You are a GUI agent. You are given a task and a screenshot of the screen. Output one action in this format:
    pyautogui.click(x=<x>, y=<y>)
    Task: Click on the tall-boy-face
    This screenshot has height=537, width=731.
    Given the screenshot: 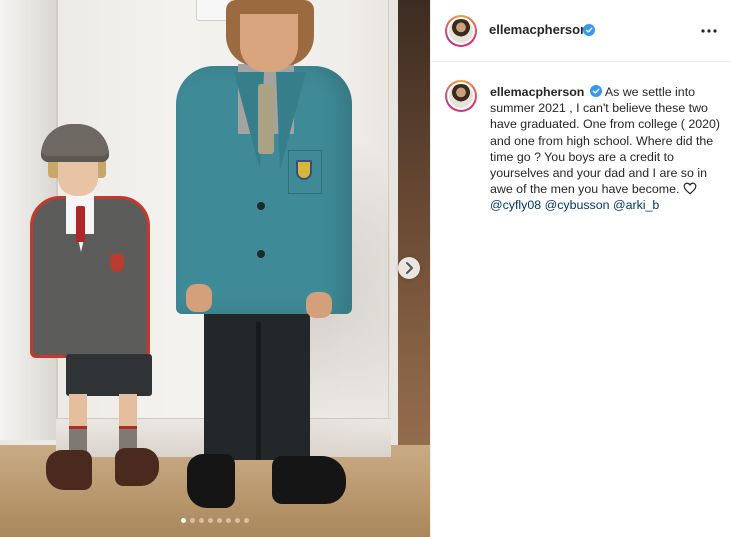 What is the action you would take?
    pyautogui.click(x=269, y=43)
    